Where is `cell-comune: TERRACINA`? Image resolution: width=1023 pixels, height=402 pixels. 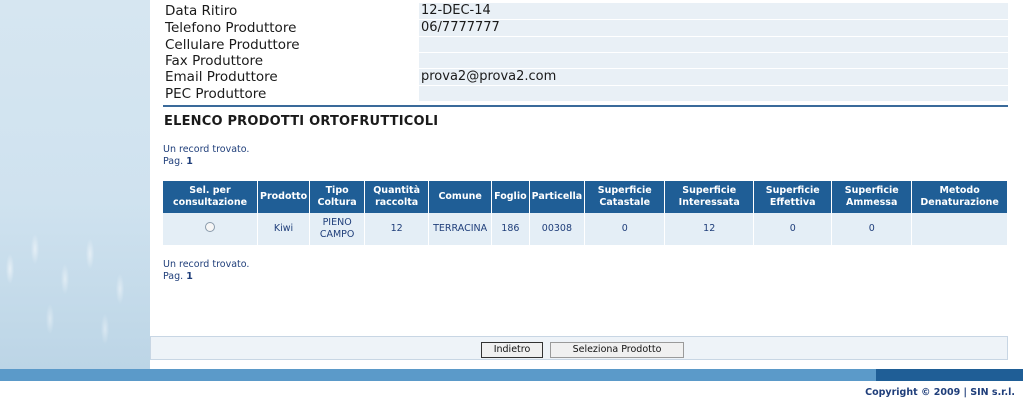
cell-comune: TERRACINA is located at coordinates (460, 229).